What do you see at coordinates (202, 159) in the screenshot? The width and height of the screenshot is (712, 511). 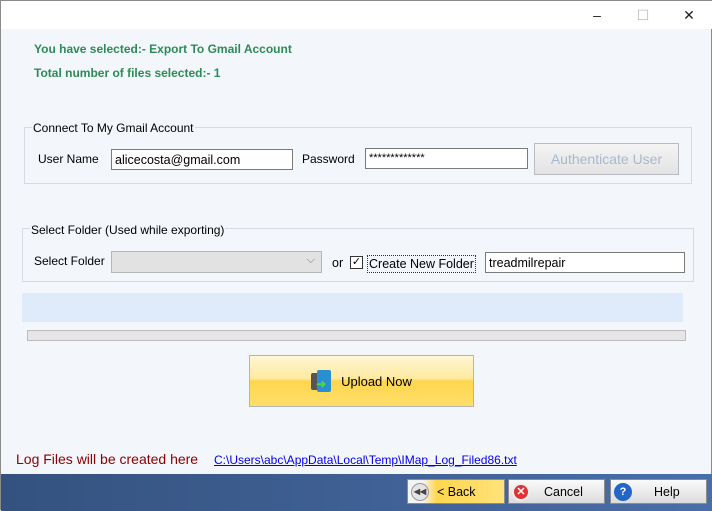 I see `username-input: alicecosta@gmail.com` at bounding box center [202, 159].